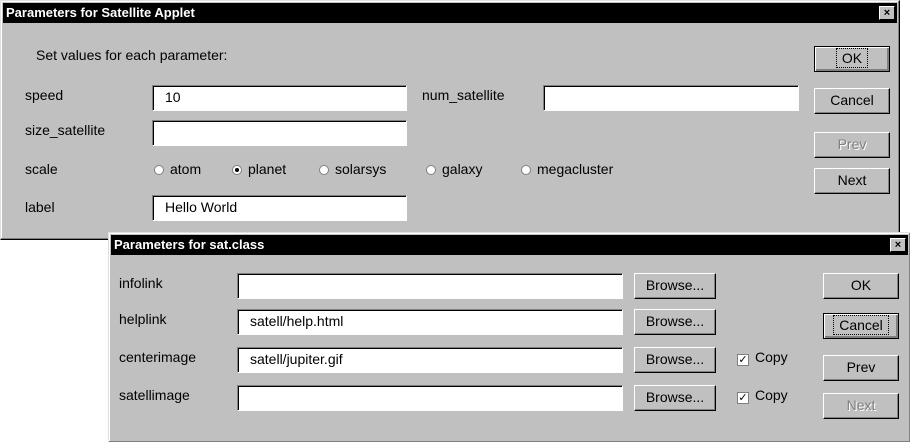 The image size is (910, 442). I want to click on speed-input: 10, so click(279, 98).